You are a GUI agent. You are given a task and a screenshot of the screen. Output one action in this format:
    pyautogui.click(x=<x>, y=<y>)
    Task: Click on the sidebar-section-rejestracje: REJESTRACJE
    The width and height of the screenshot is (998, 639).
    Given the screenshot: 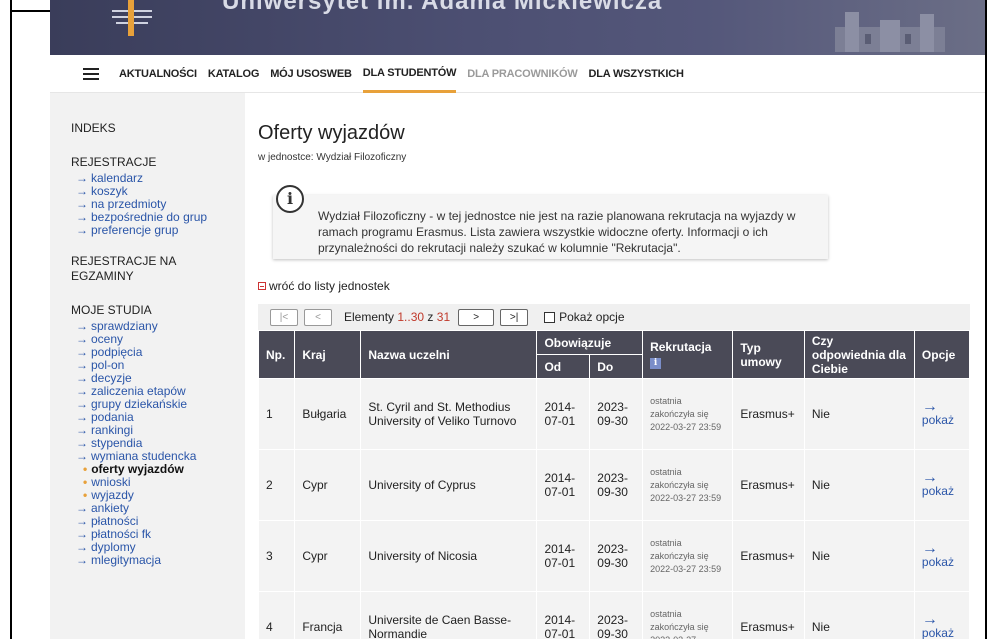 What is the action you would take?
    pyautogui.click(x=158, y=162)
    